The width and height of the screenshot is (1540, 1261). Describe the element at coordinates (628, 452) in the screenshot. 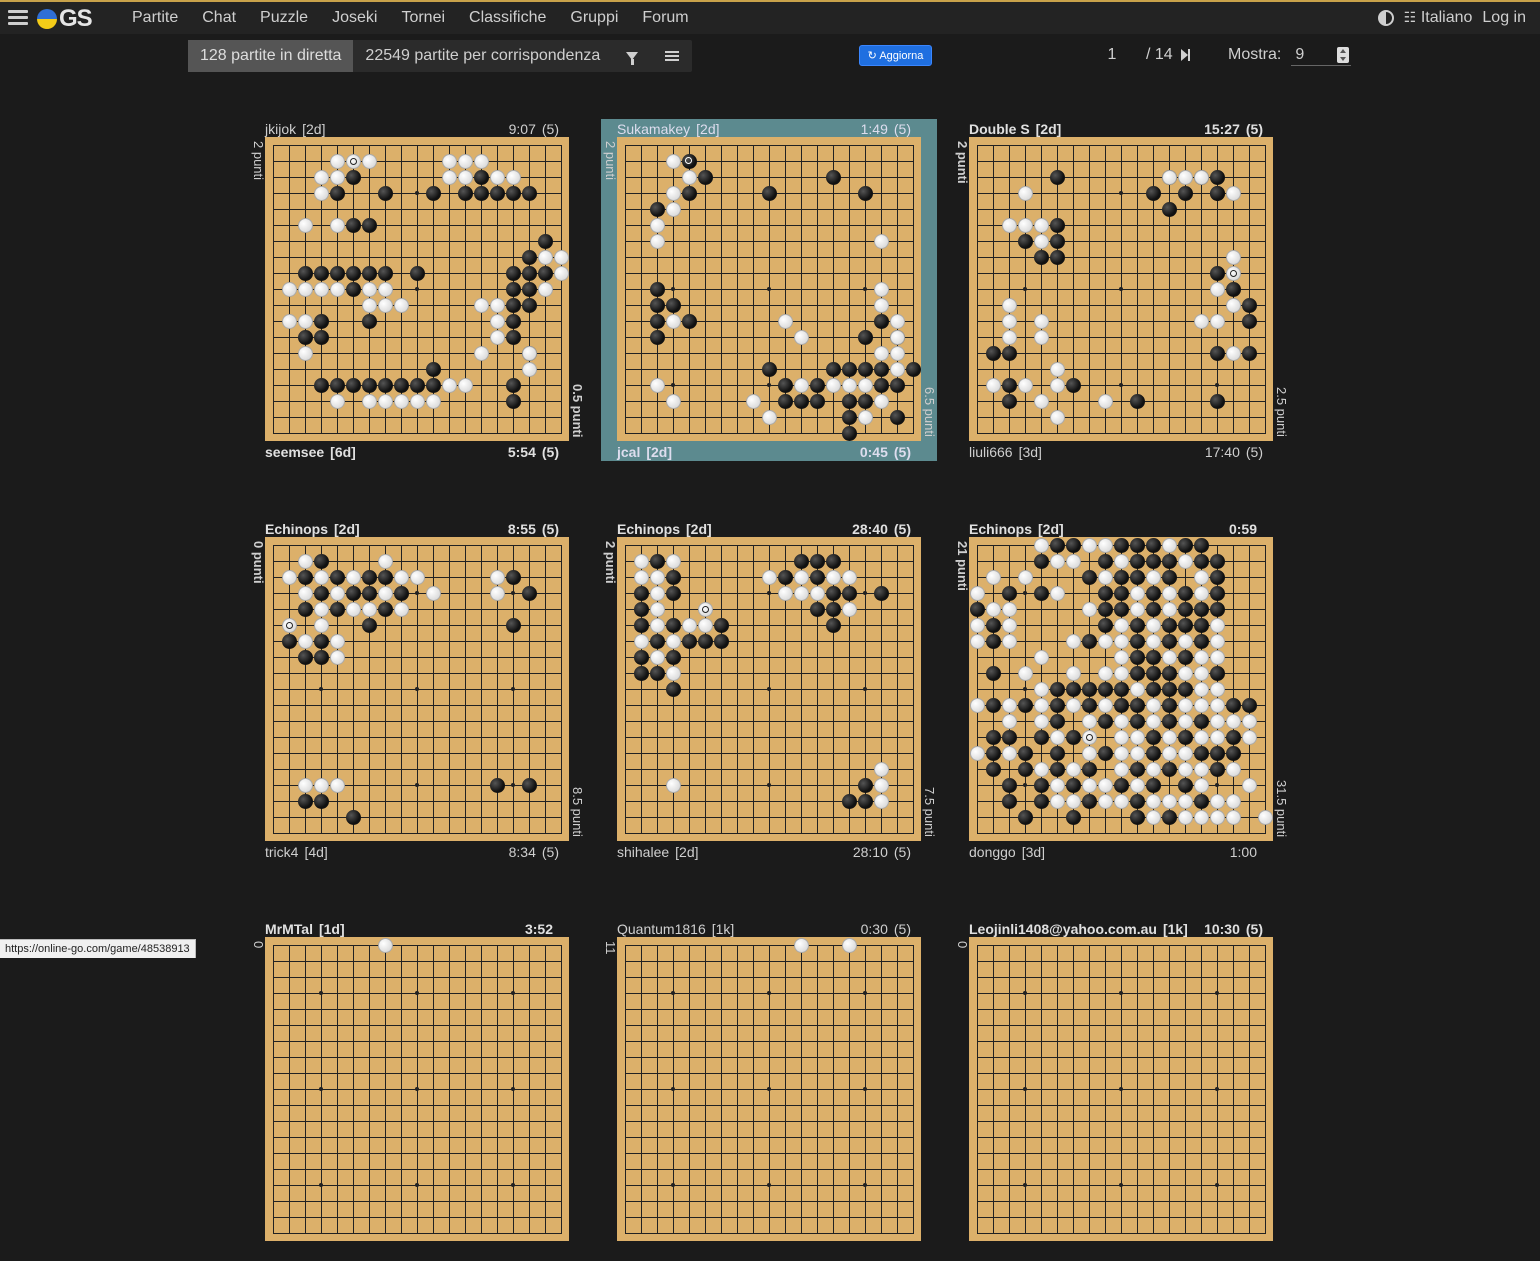

I see `player-name: jcal` at that location.